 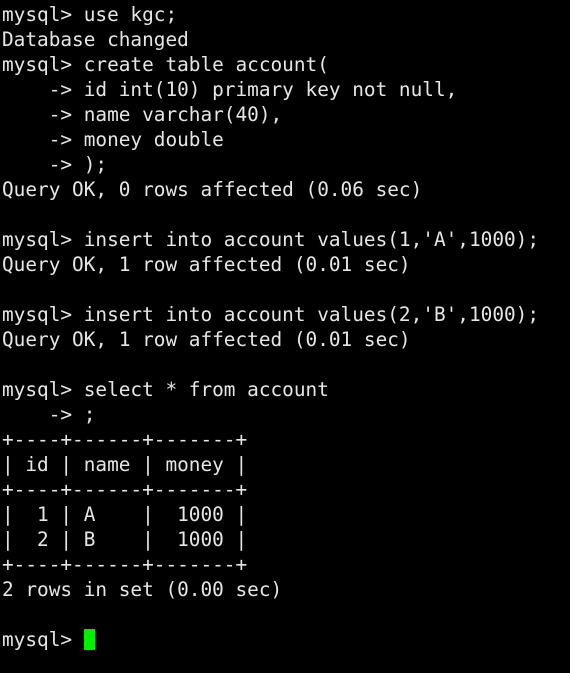 What do you see at coordinates (286, 639) in the screenshot?
I see `active-prompt-line: mysql>` at bounding box center [286, 639].